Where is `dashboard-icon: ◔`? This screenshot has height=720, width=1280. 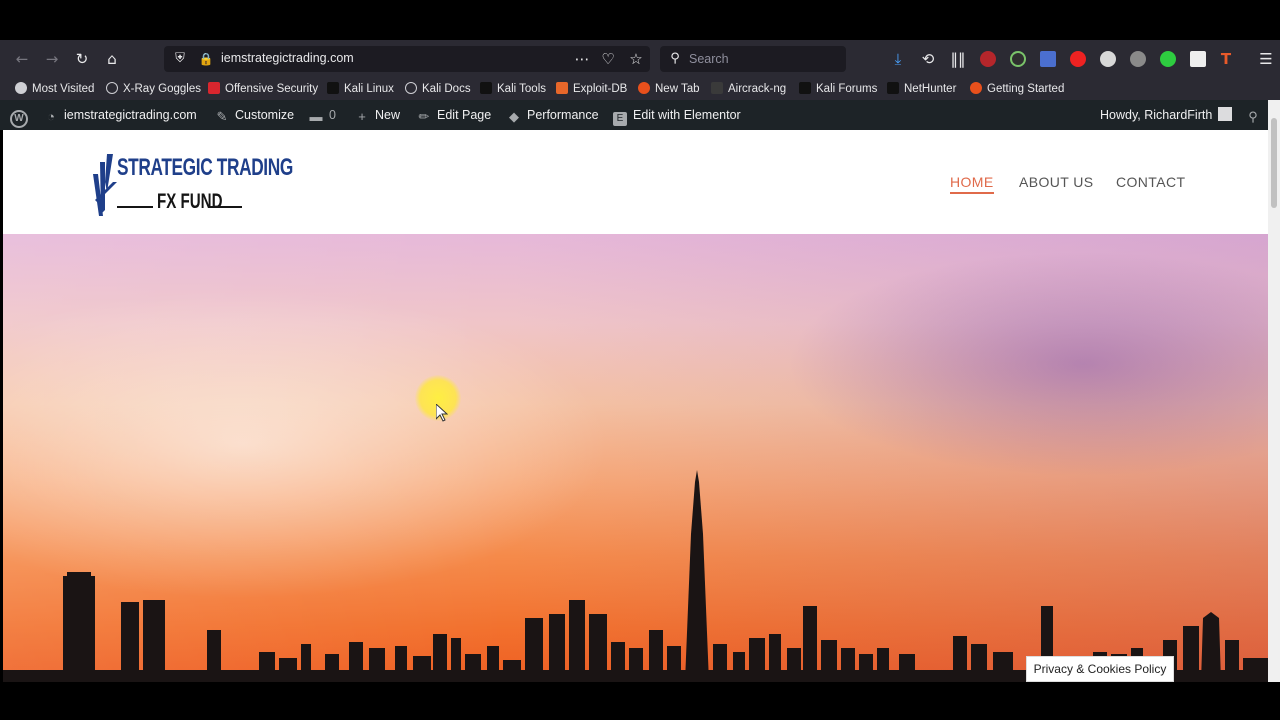 dashboard-icon: ◔ is located at coordinates (51, 116).